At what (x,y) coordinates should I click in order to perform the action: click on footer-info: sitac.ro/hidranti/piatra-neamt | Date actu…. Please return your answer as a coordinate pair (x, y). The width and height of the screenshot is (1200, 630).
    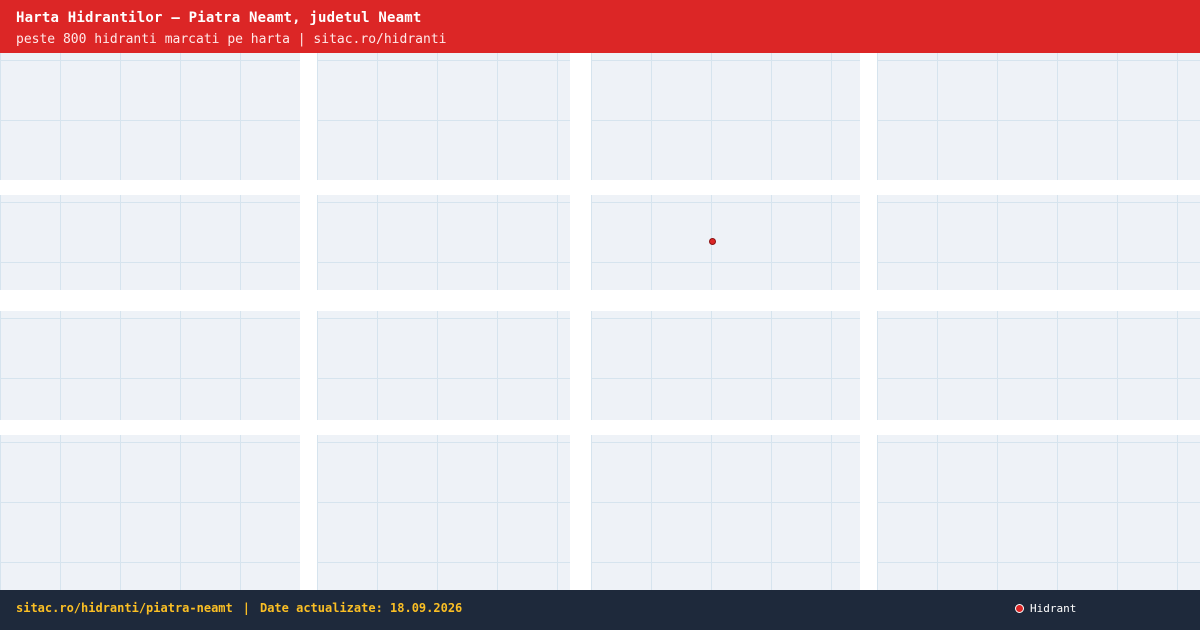
    Looking at the image, I should click on (239, 608).